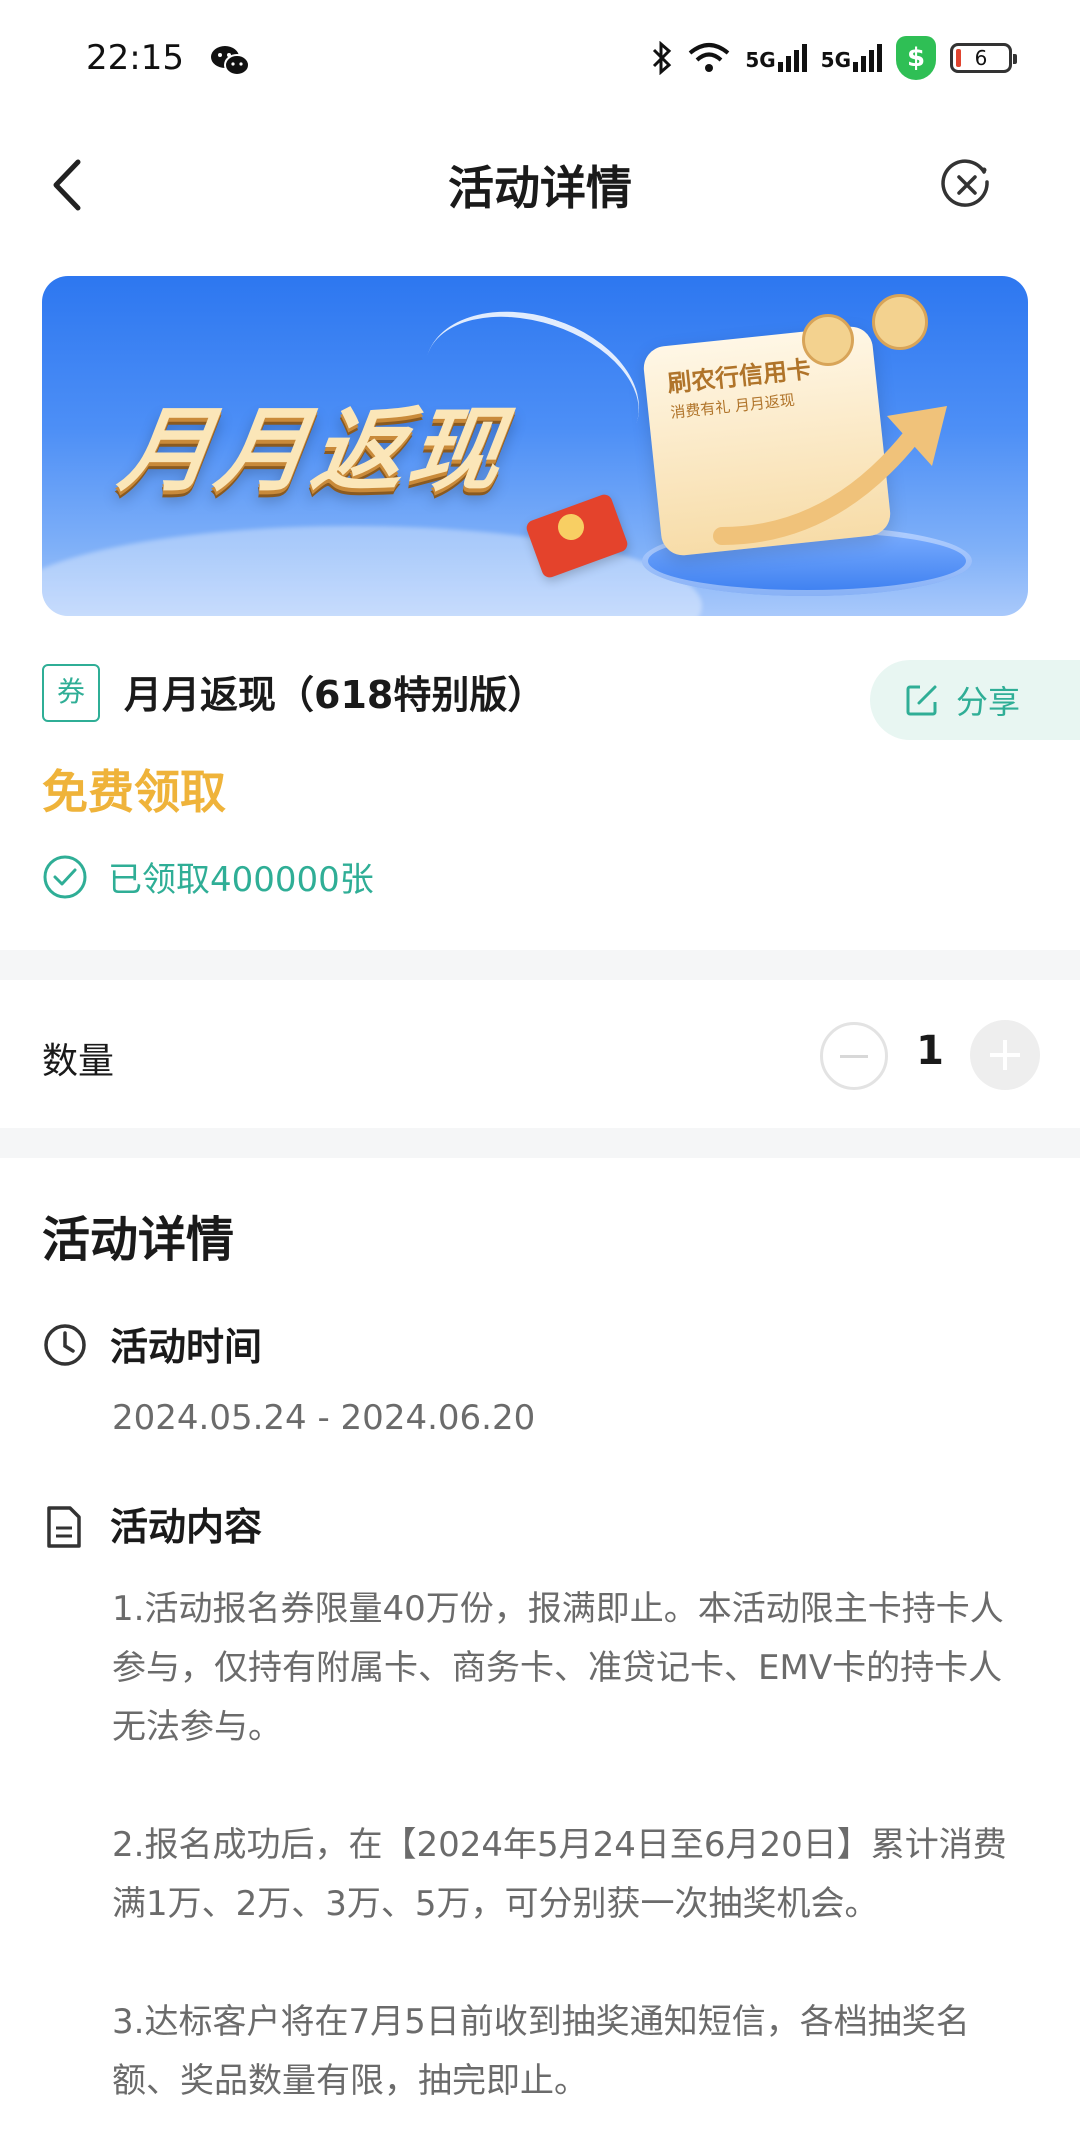 The image size is (1080, 2151). I want to click on network-type-2: 5G, so click(835, 60).